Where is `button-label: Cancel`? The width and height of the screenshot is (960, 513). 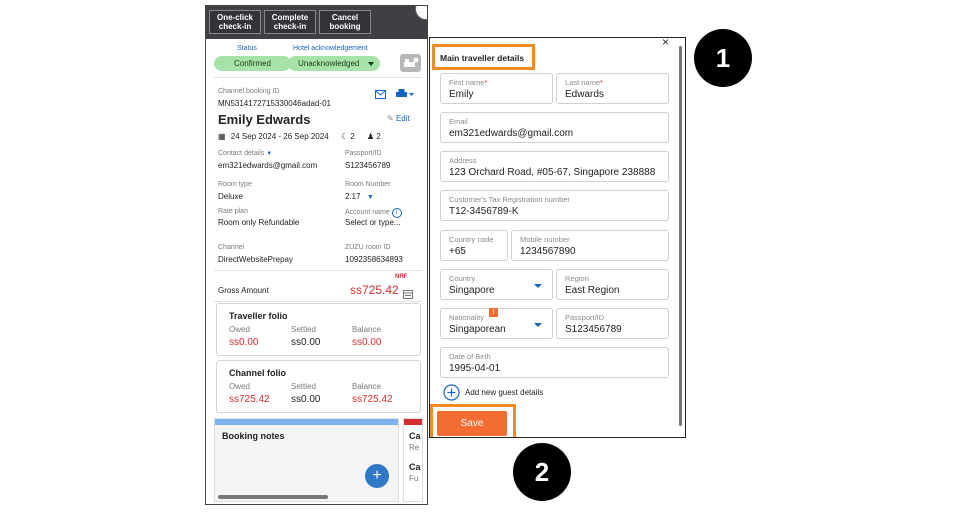
button-label: Cancel is located at coordinates (345, 17).